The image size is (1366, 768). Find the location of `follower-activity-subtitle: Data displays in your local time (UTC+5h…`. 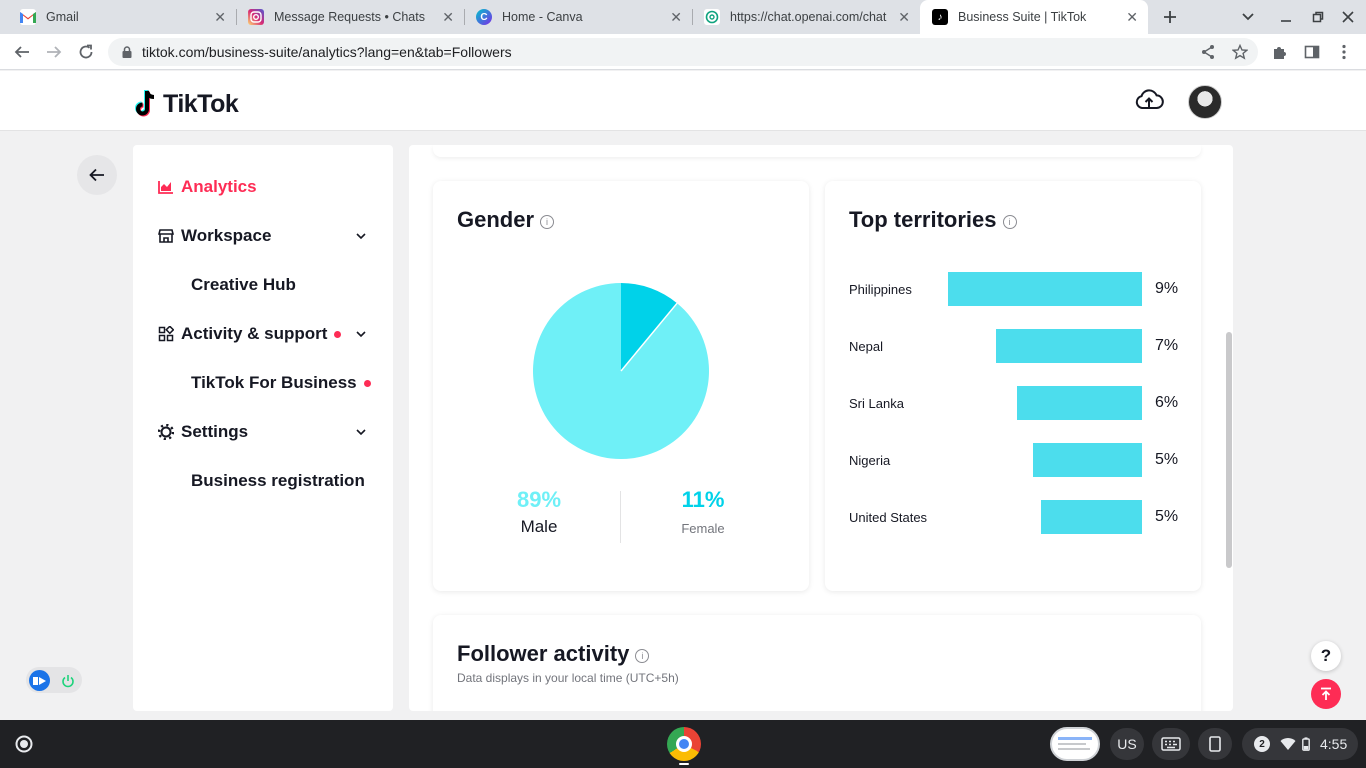

follower-activity-subtitle: Data displays in your local time (UTC+5h… is located at coordinates (568, 678).